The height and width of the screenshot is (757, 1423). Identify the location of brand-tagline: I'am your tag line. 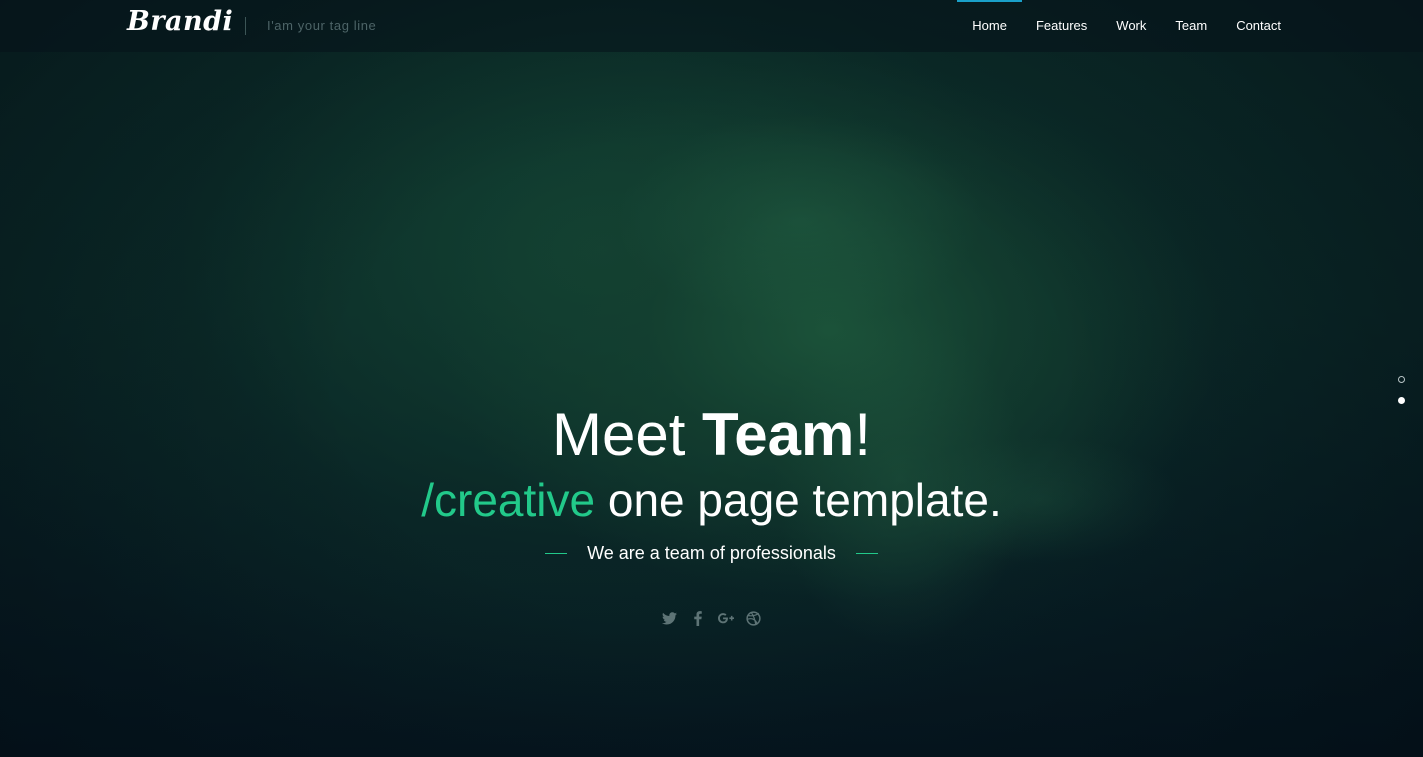
(322, 25).